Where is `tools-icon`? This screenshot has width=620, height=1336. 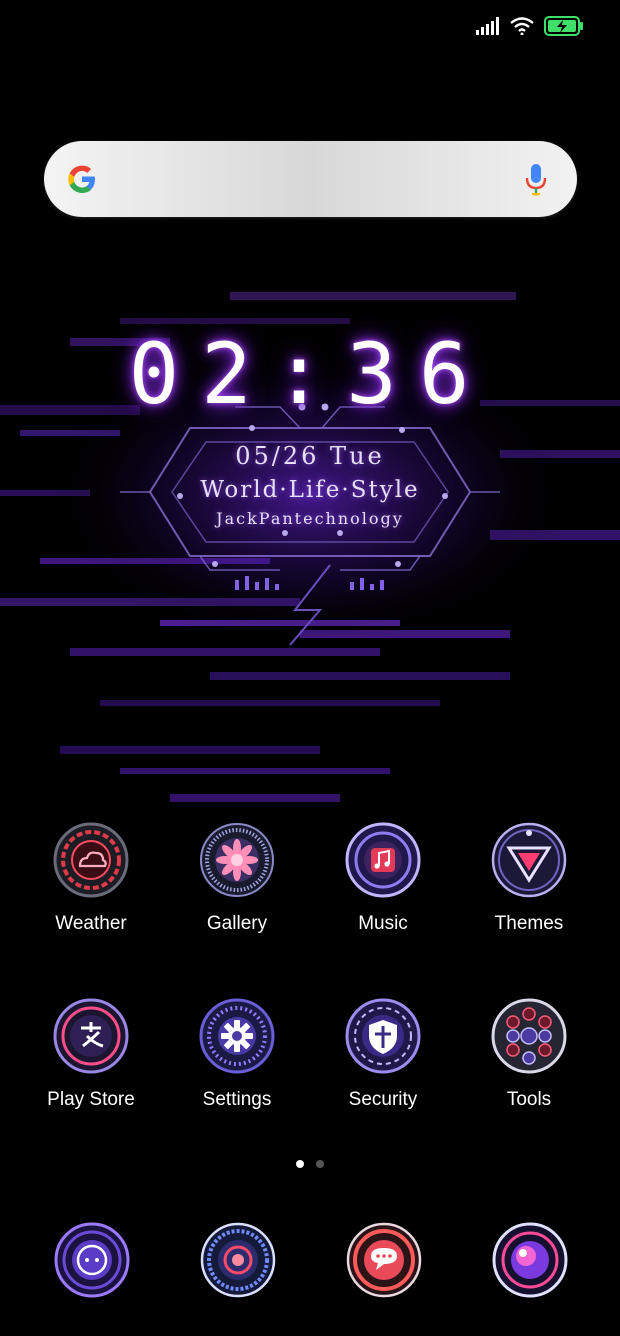
tools-icon is located at coordinates (529, 1036).